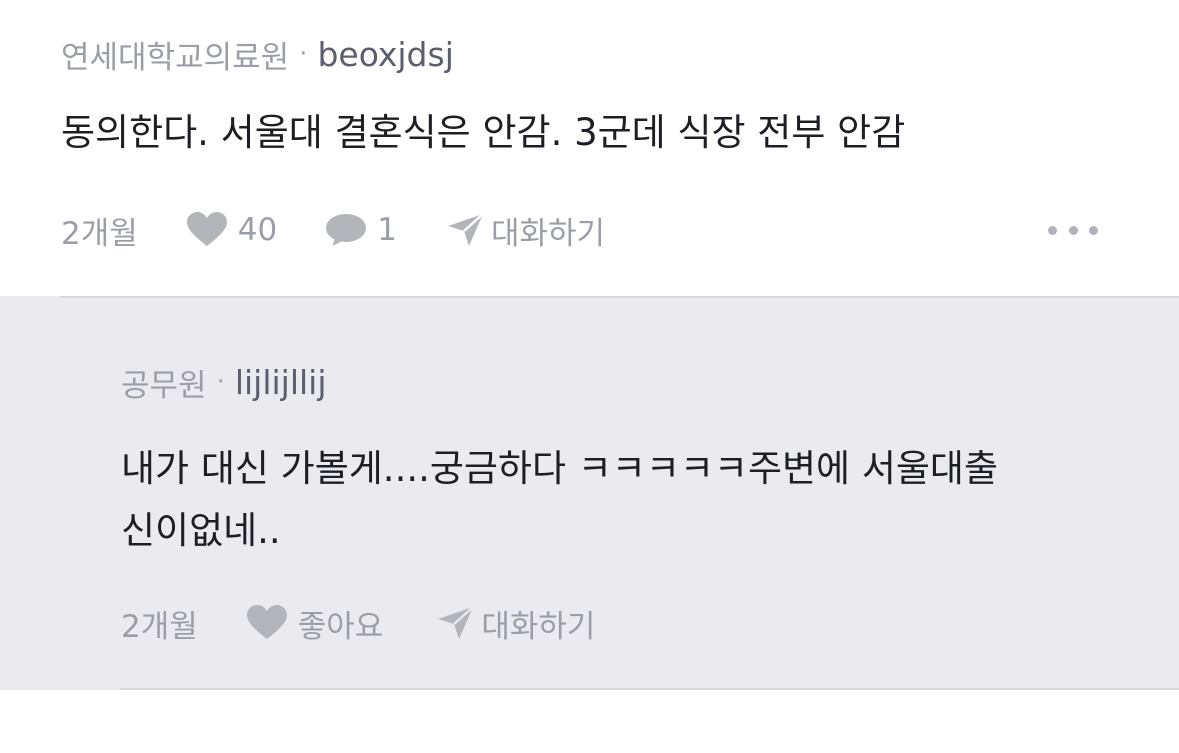 The width and height of the screenshot is (1179, 753). What do you see at coordinates (538, 626) in the screenshot?
I see `reply-start-chat-label: 대화하기` at bounding box center [538, 626].